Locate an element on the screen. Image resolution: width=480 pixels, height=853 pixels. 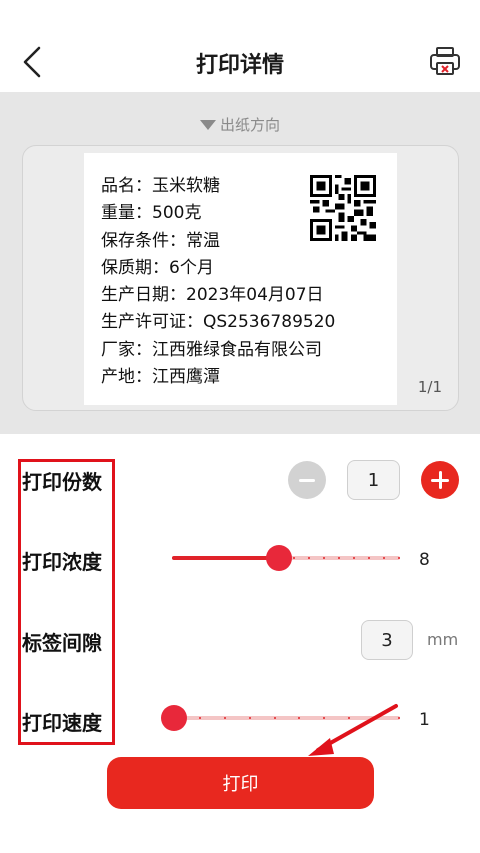
printer-settings-button is located at coordinates (445, 61).